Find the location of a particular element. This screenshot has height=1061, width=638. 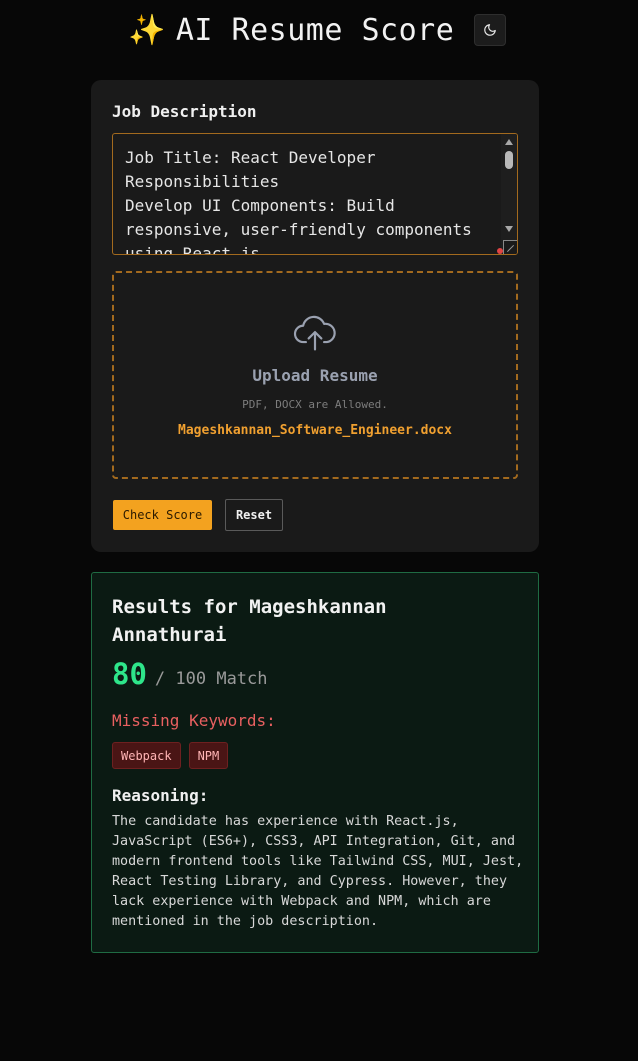

page-title: ✨ AI Resume Score is located at coordinates (291, 31).